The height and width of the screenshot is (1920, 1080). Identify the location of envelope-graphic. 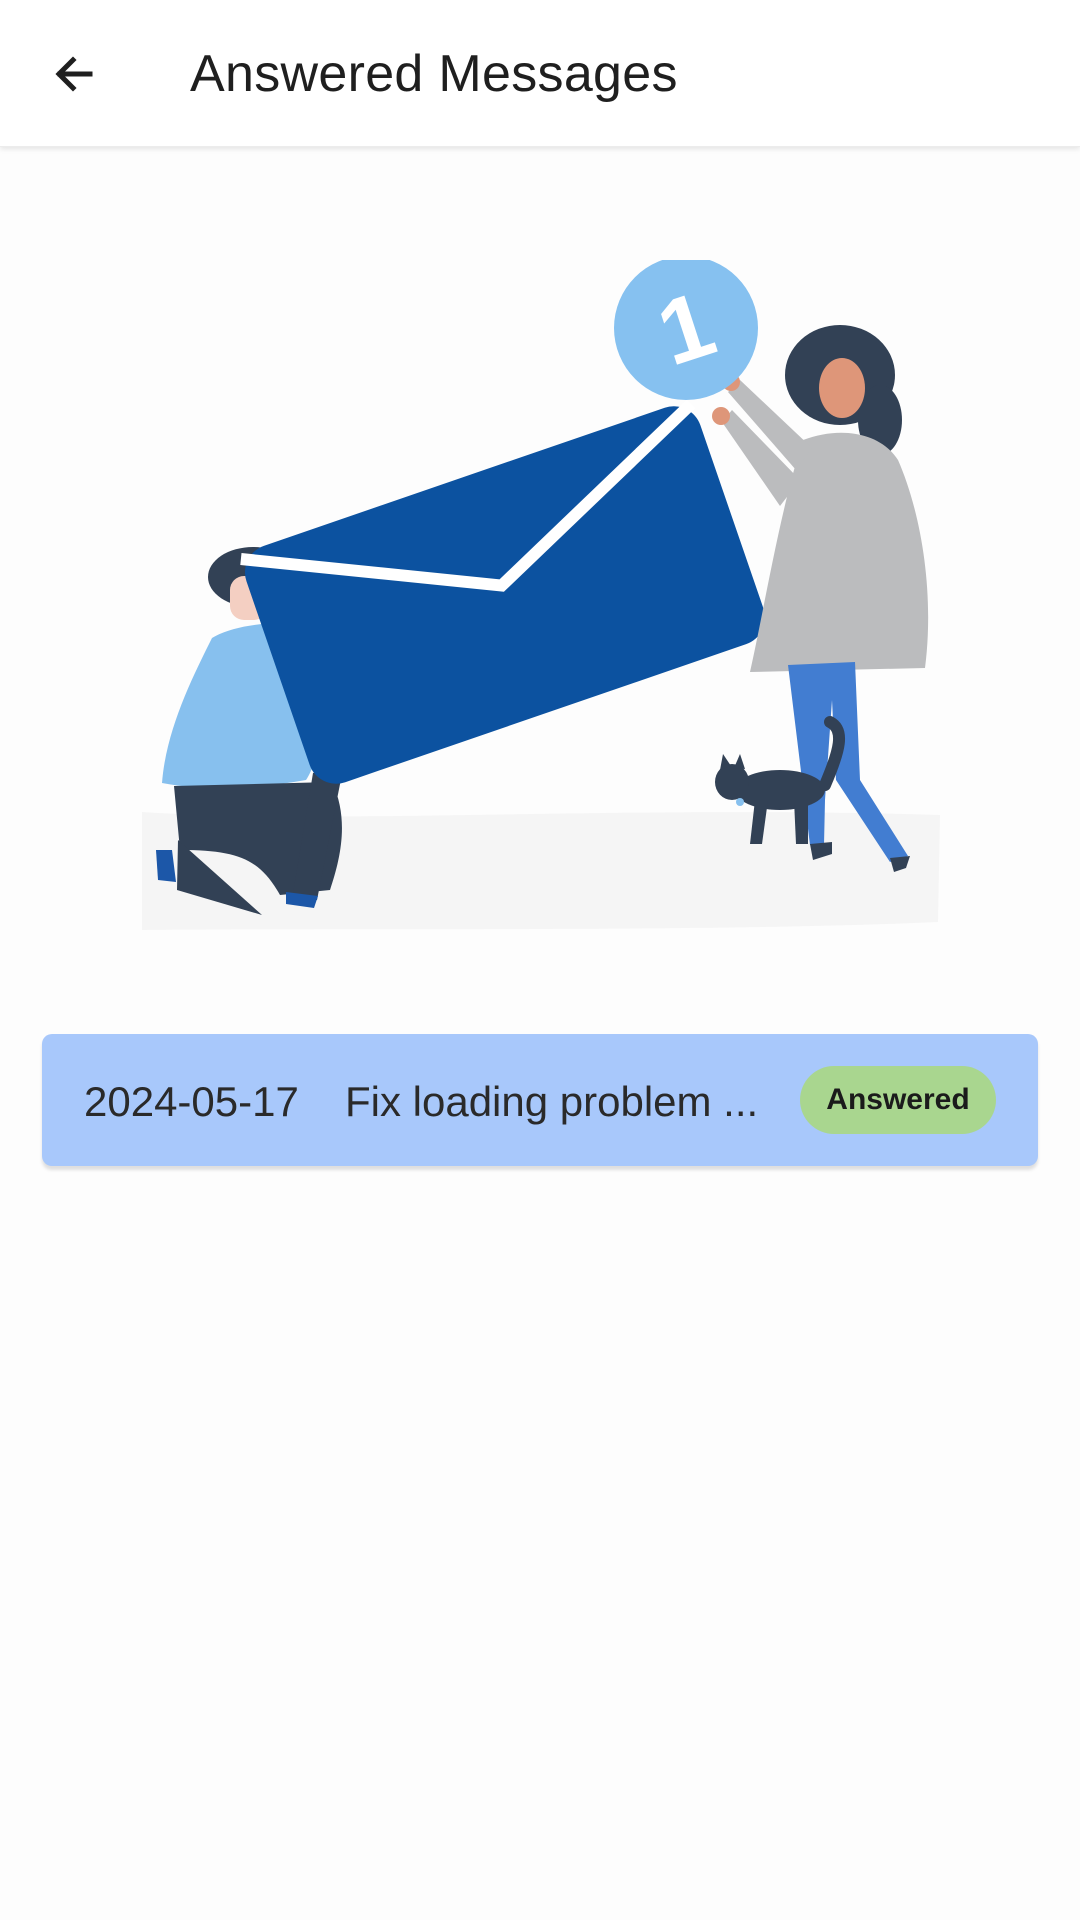
(503, 591).